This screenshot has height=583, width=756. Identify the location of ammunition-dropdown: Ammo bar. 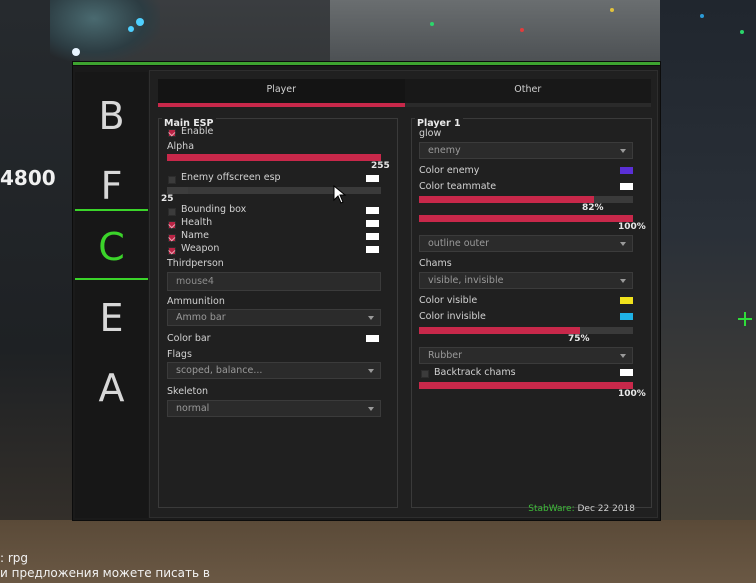
(274, 317).